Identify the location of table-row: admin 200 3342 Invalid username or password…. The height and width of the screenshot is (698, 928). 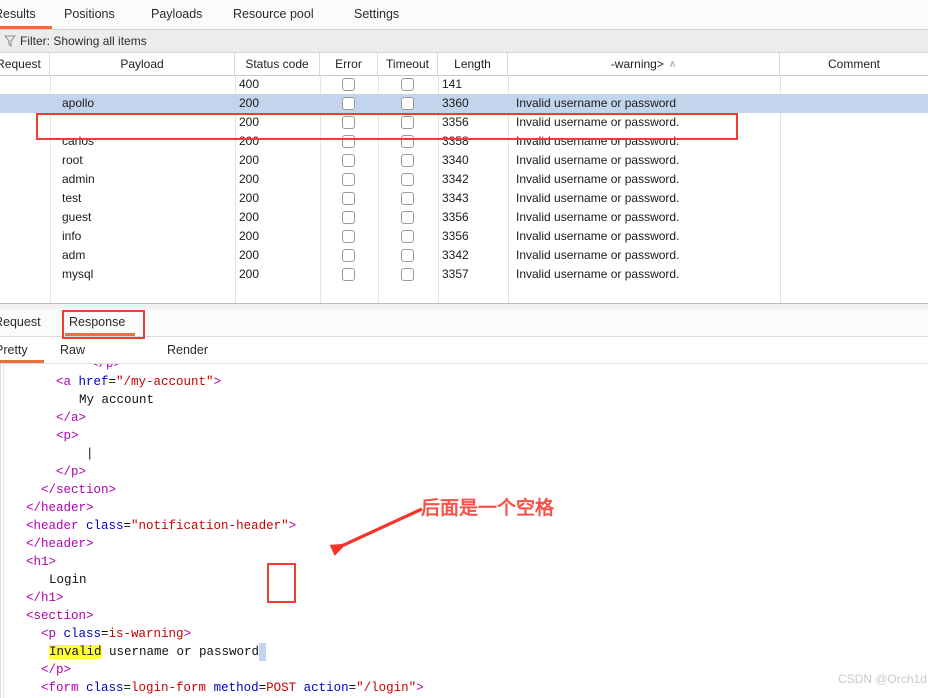
(464, 179).